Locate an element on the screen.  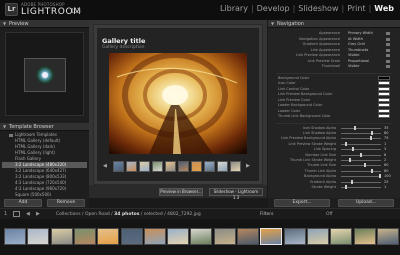
remove-template-button: Remove is located at coordinates (66, 203).